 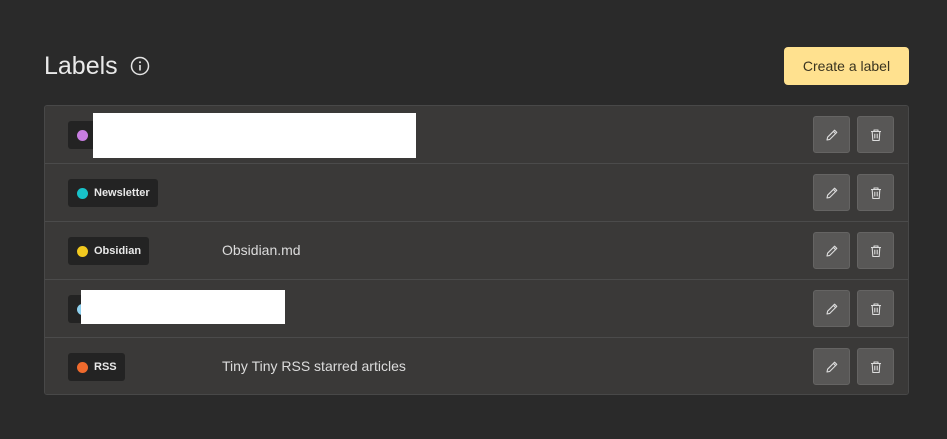 What do you see at coordinates (846, 66) in the screenshot?
I see `create-label-button: Create a label` at bounding box center [846, 66].